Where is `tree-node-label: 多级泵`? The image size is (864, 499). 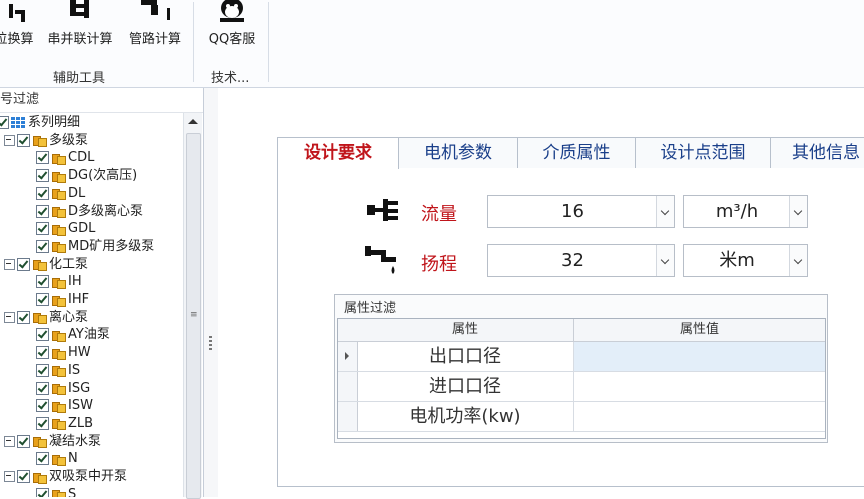 tree-node-label: 多级泵 is located at coordinates (69, 140).